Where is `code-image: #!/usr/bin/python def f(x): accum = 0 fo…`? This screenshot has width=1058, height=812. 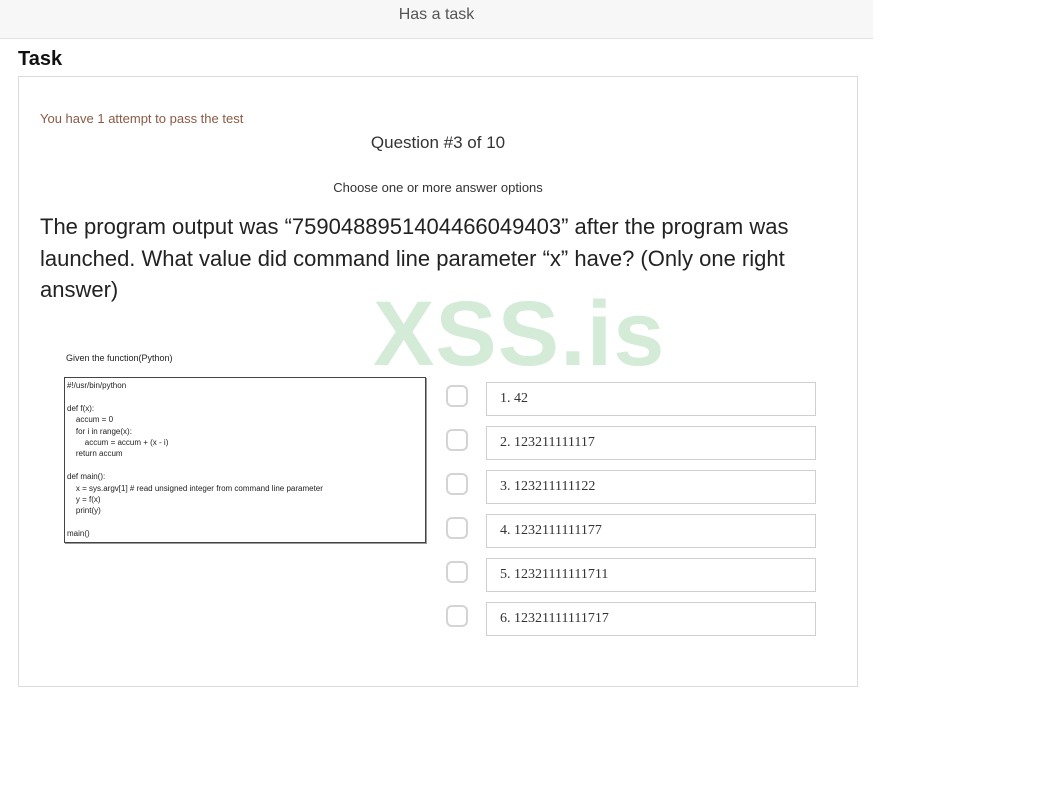
code-image: #!/usr/bin/python def f(x): accum = 0 fo… is located at coordinates (245, 460).